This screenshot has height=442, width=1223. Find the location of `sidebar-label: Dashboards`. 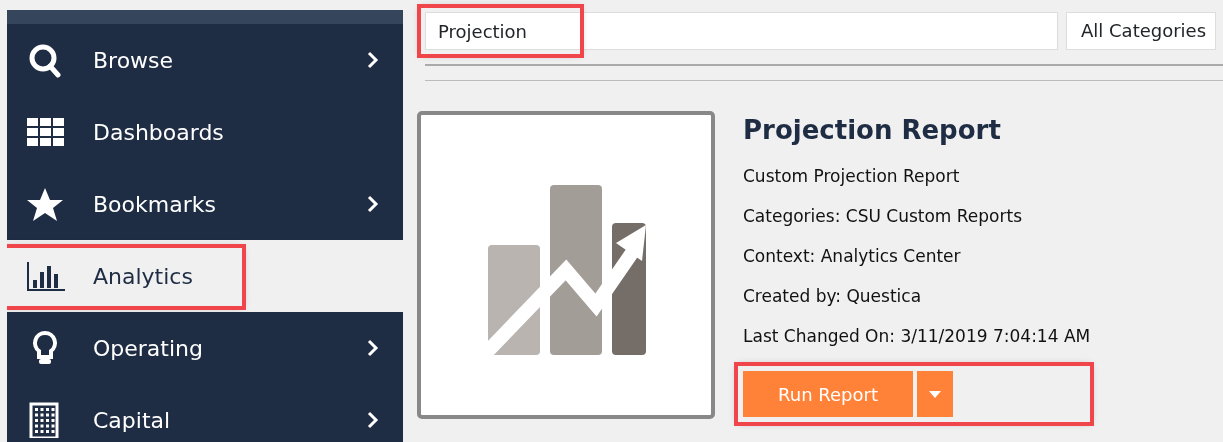

sidebar-label: Dashboards is located at coordinates (159, 132).